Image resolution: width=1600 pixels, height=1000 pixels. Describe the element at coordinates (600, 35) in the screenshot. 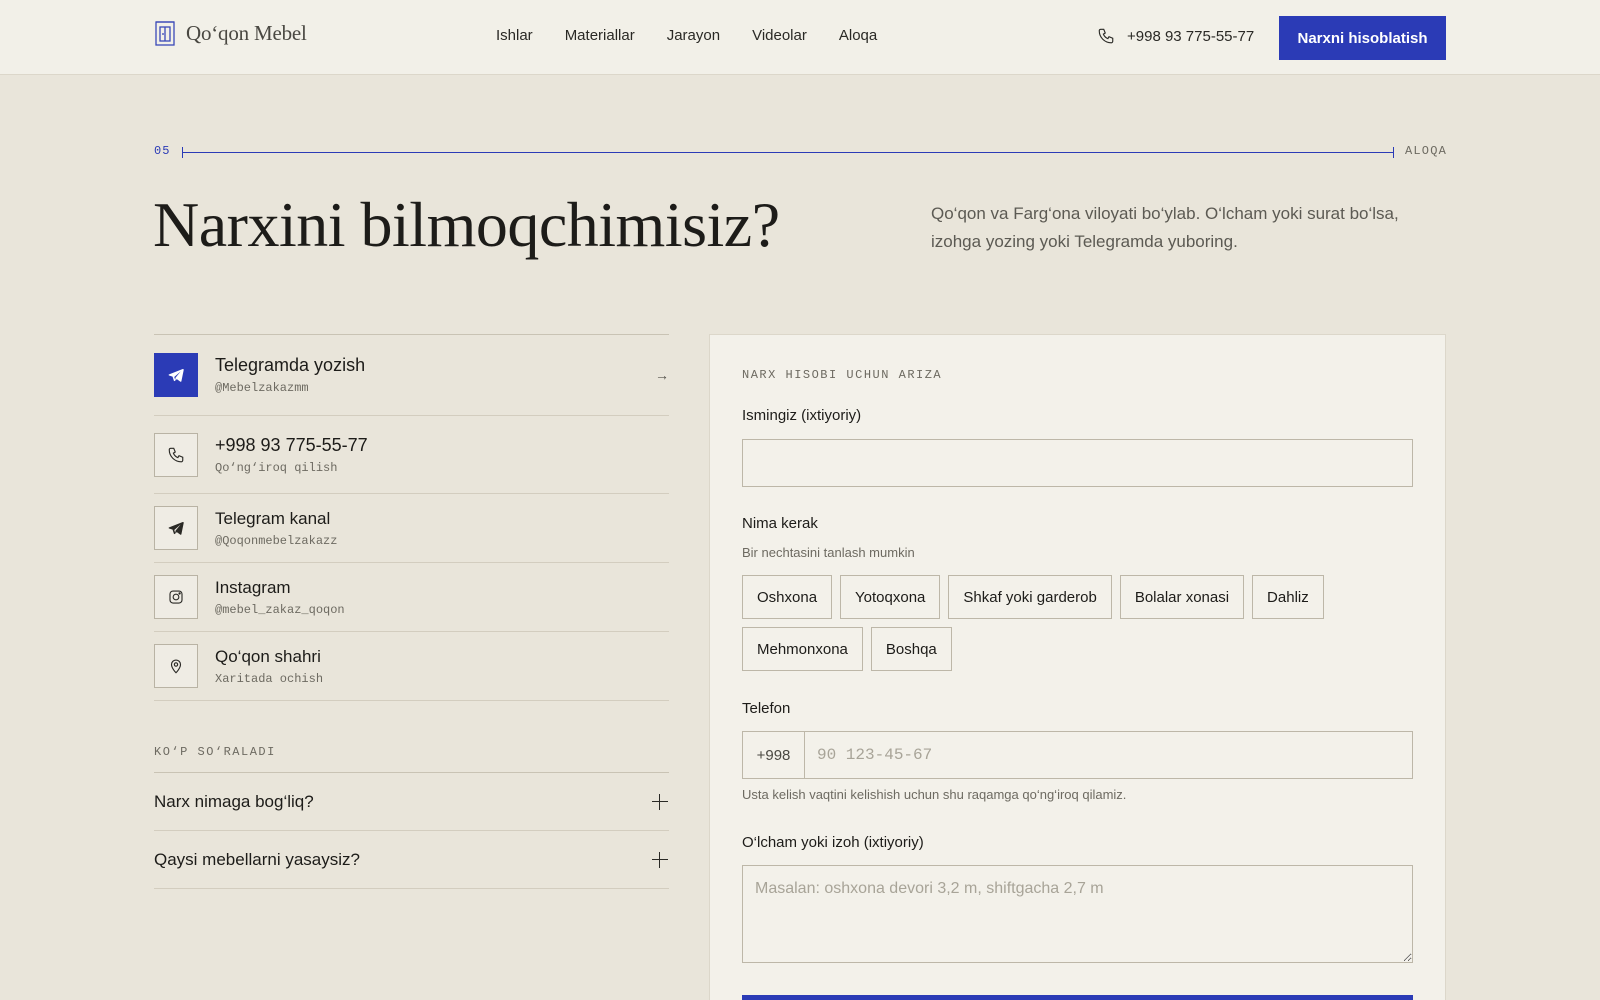

I see `nav-link-materiallar: Materiallar` at that location.